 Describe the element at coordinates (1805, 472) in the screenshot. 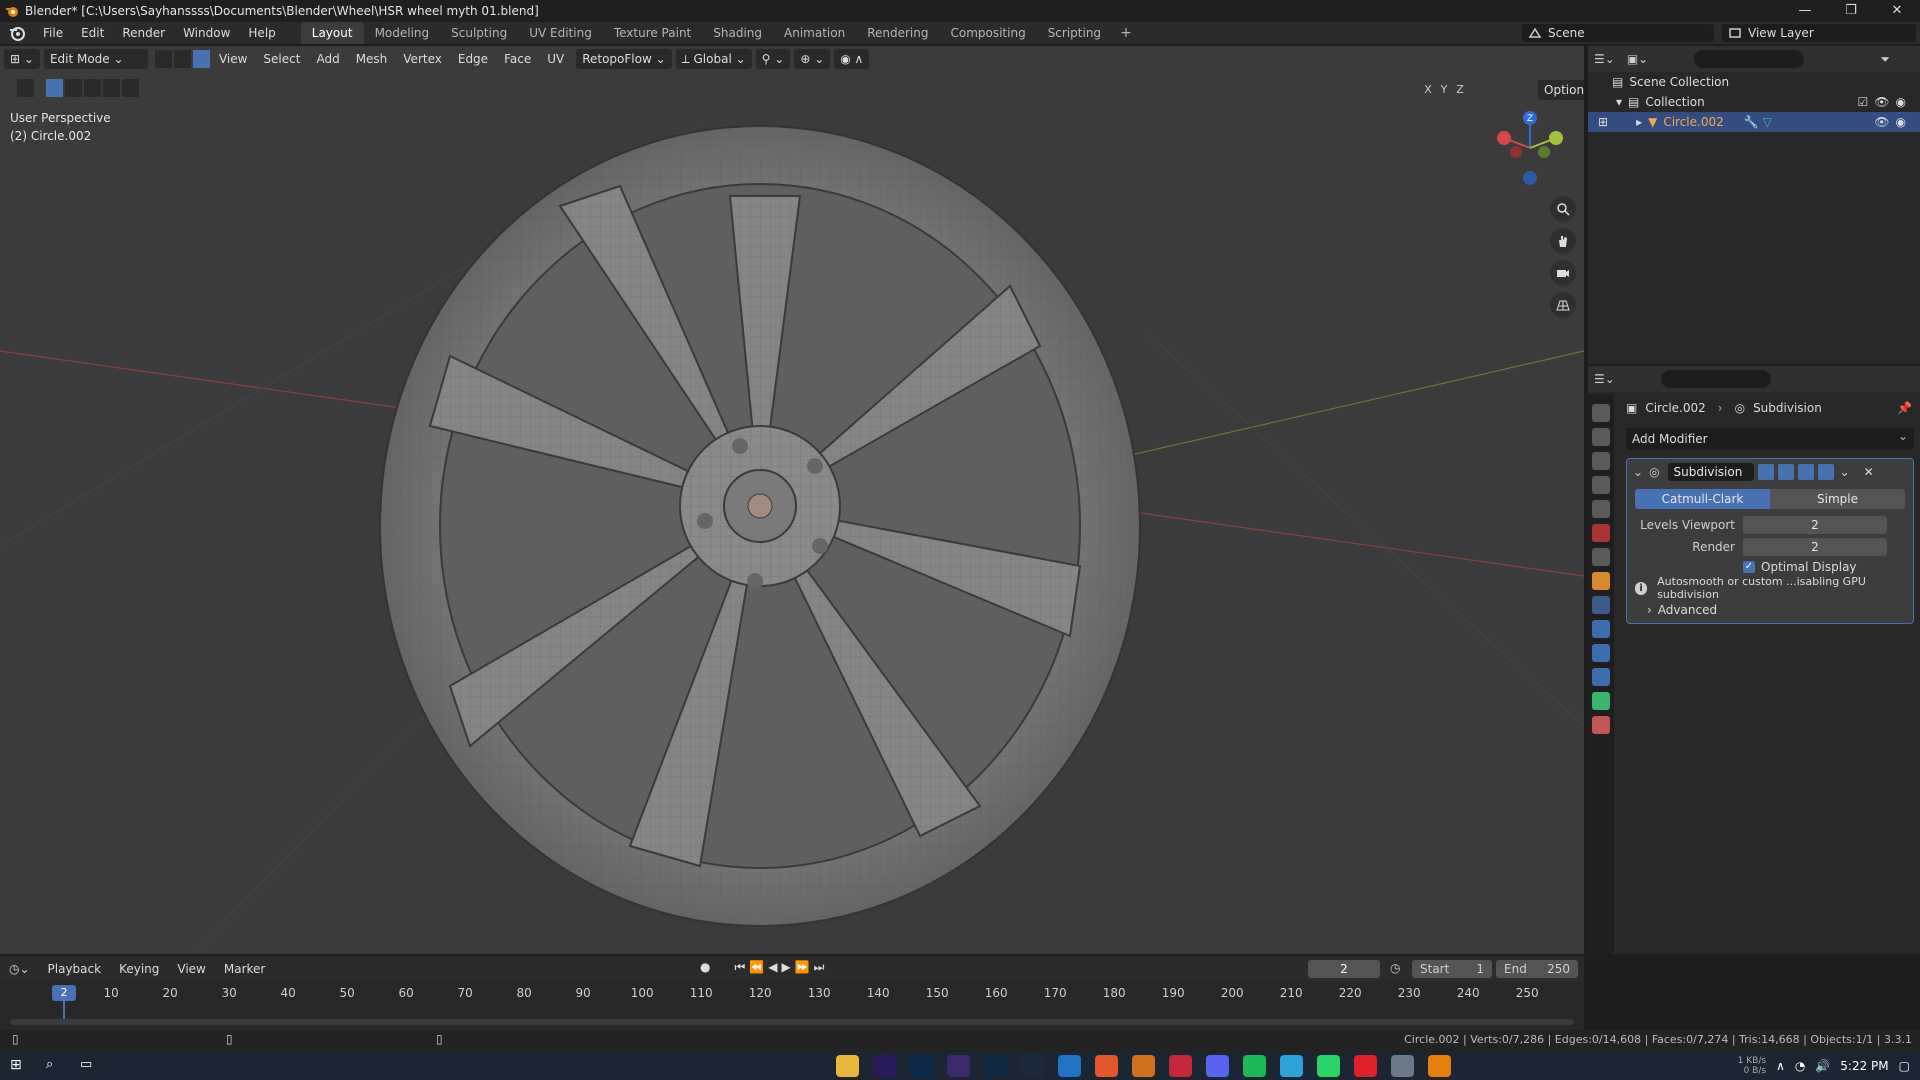

I see `viewport-toggle-icon` at that location.